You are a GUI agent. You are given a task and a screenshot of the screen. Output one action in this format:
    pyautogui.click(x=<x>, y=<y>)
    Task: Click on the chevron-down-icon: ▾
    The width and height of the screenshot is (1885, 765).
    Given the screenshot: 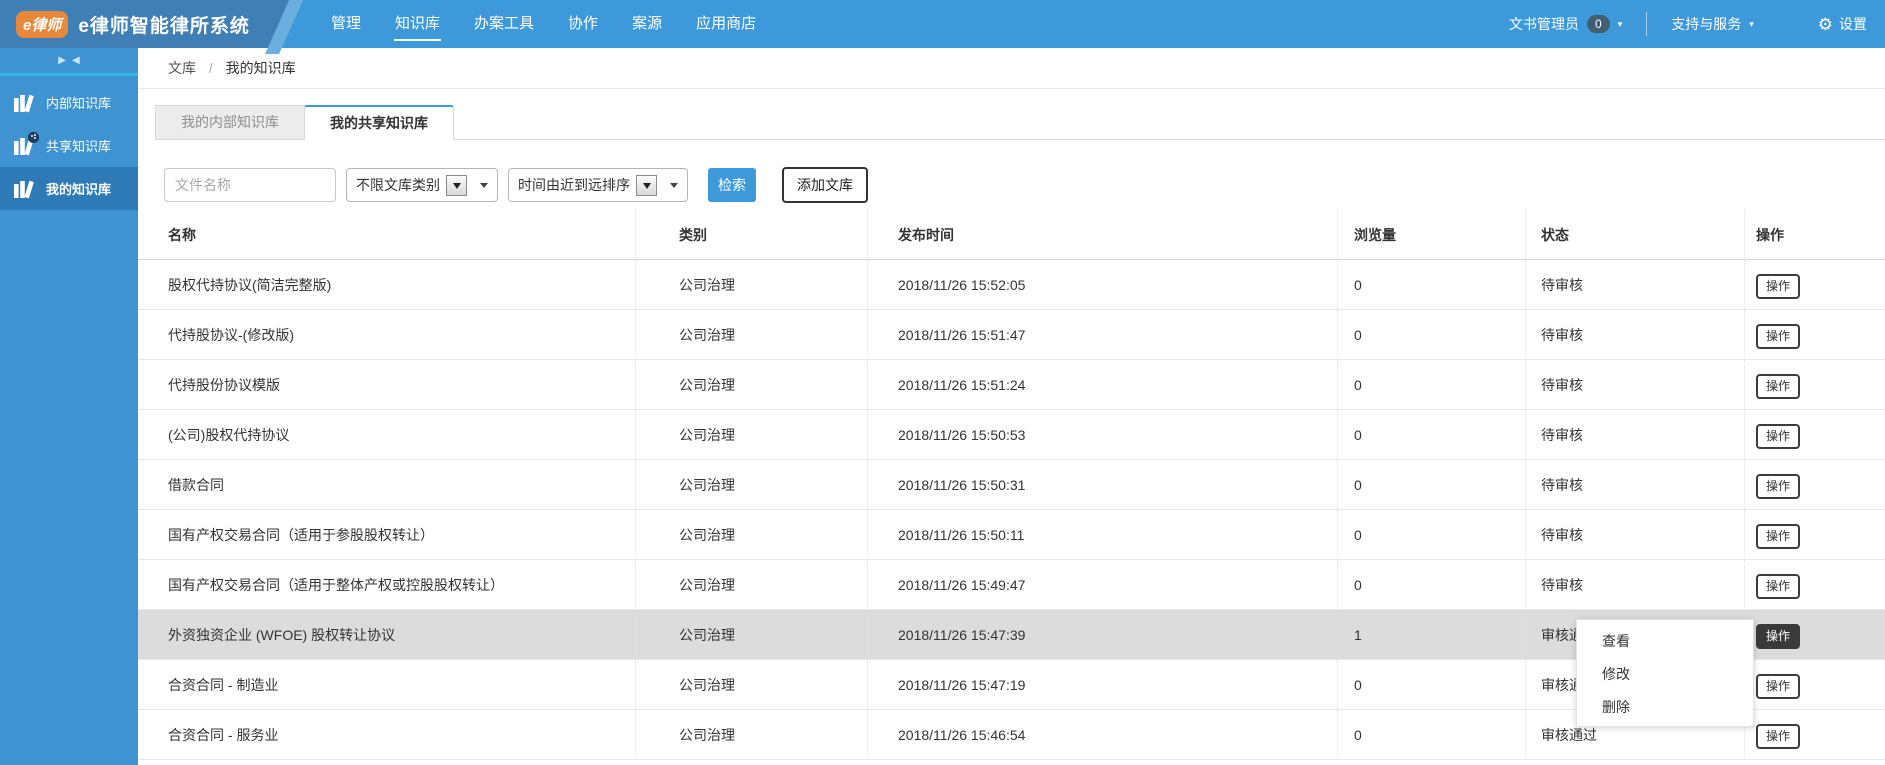 What is the action you would take?
    pyautogui.click(x=1751, y=23)
    